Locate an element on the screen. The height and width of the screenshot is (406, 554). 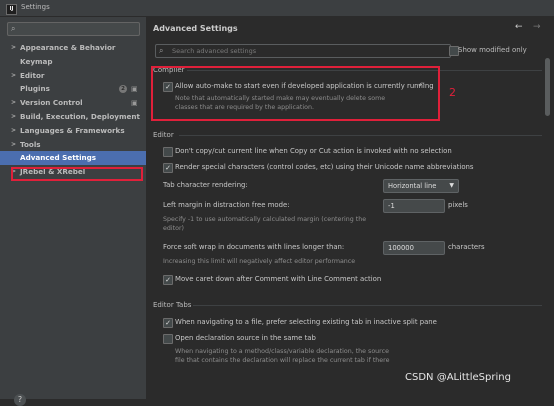
dont-copy-checkbox is located at coordinates (168, 152).